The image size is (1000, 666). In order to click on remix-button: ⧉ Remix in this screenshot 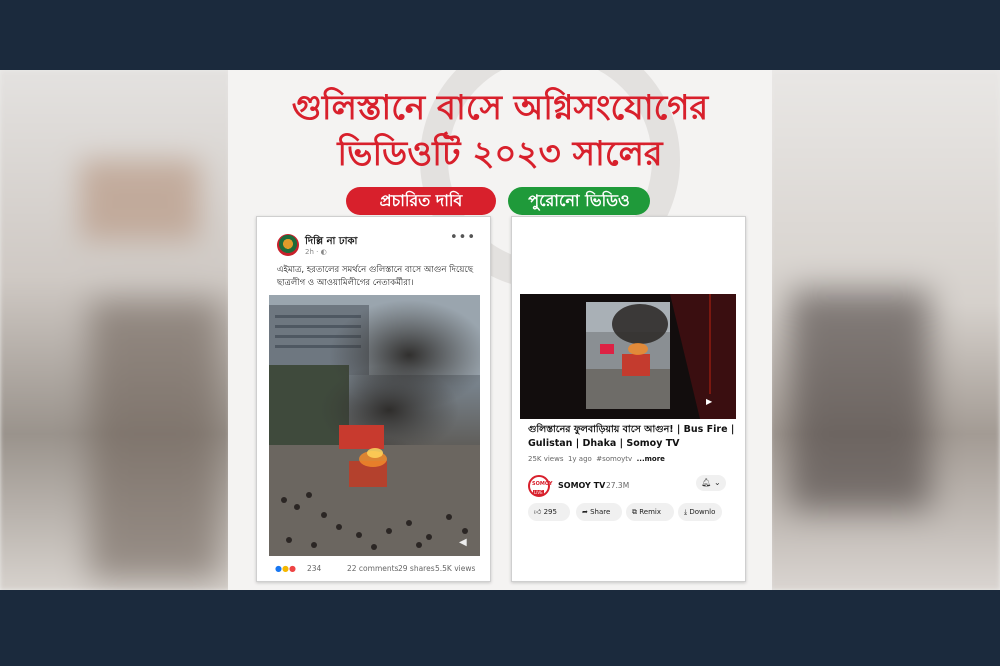, I will do `click(650, 512)`.